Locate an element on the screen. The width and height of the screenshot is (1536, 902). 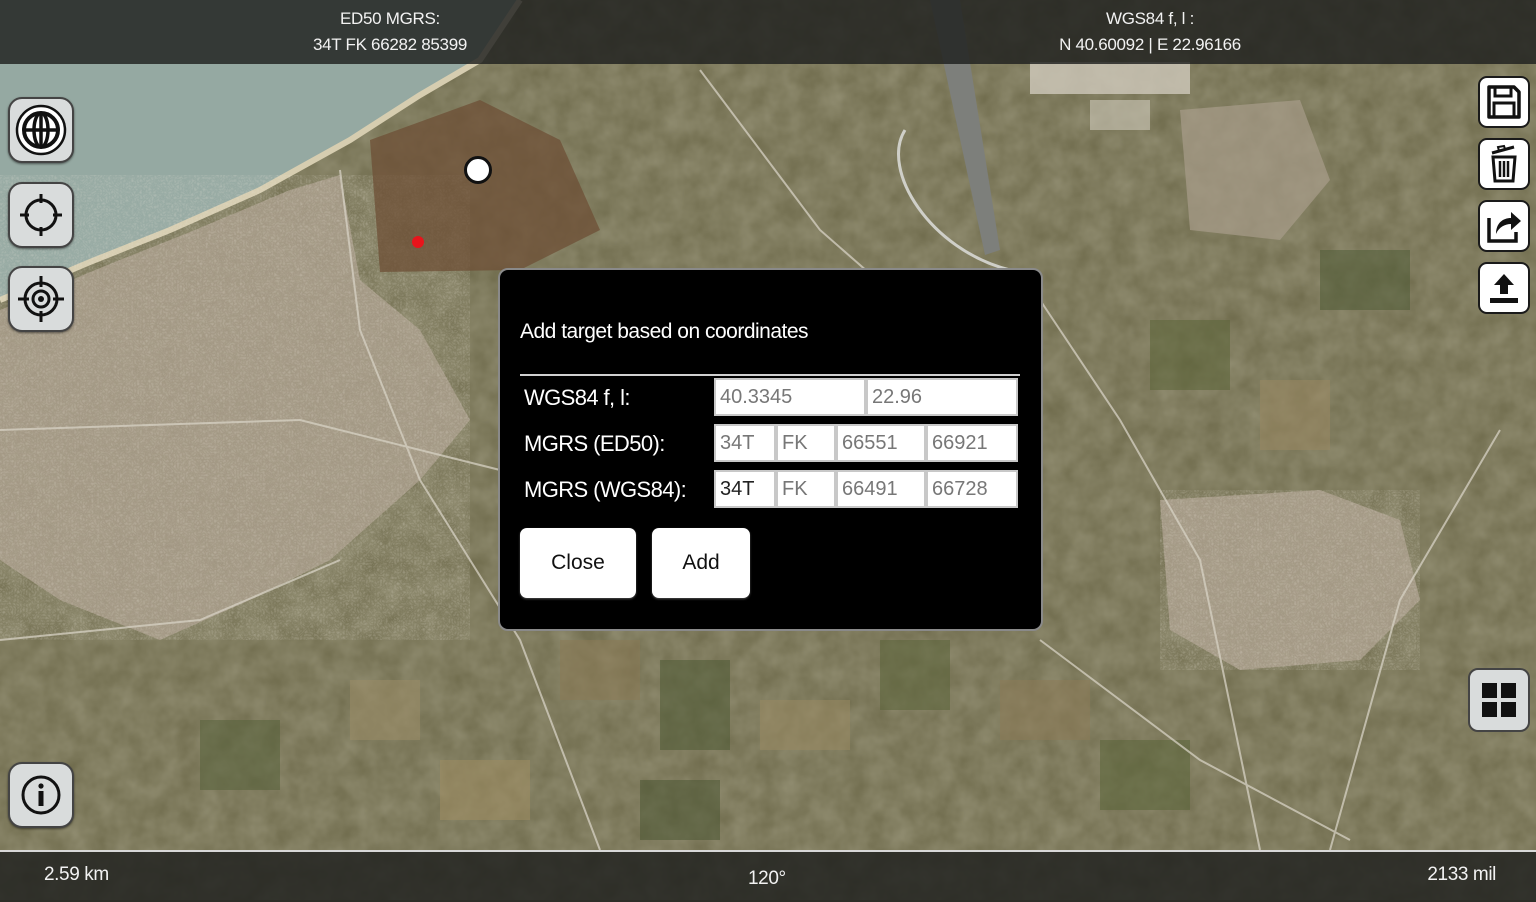
info-button is located at coordinates (41, 795).